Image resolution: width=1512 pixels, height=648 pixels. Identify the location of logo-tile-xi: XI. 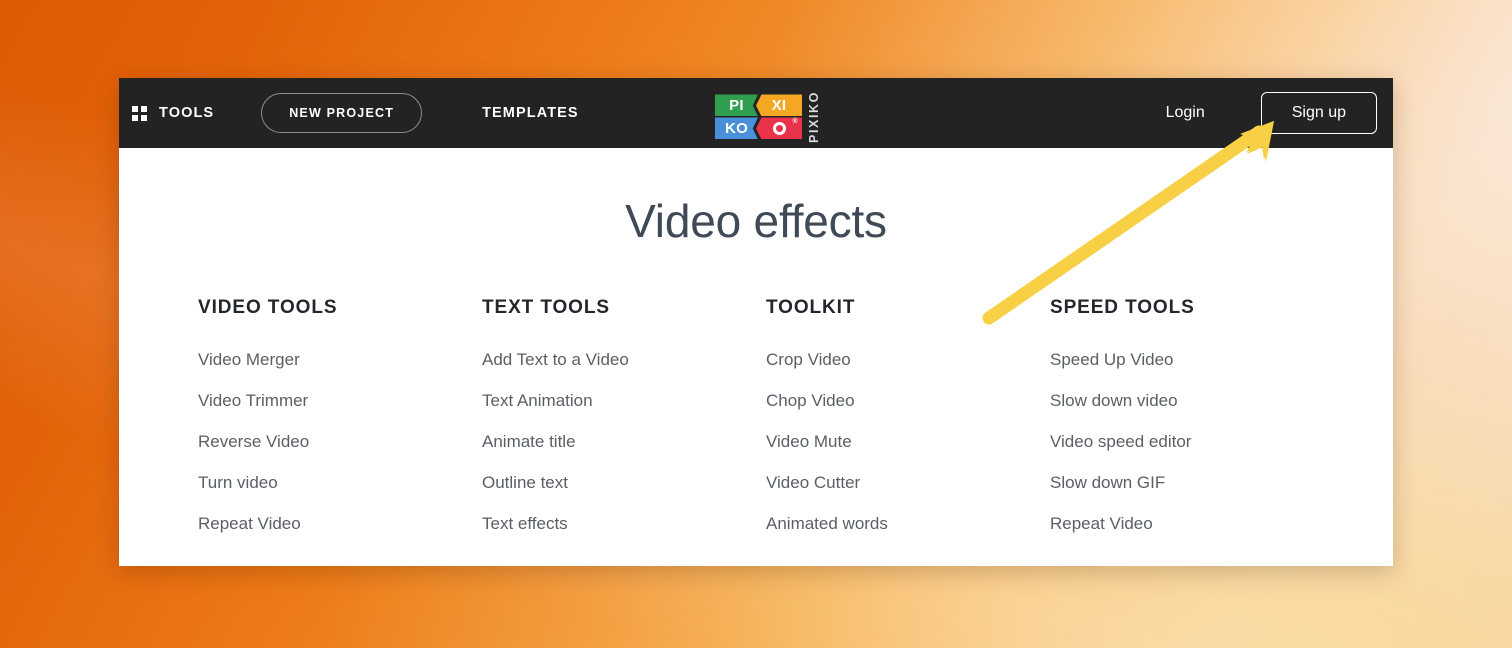
(779, 105).